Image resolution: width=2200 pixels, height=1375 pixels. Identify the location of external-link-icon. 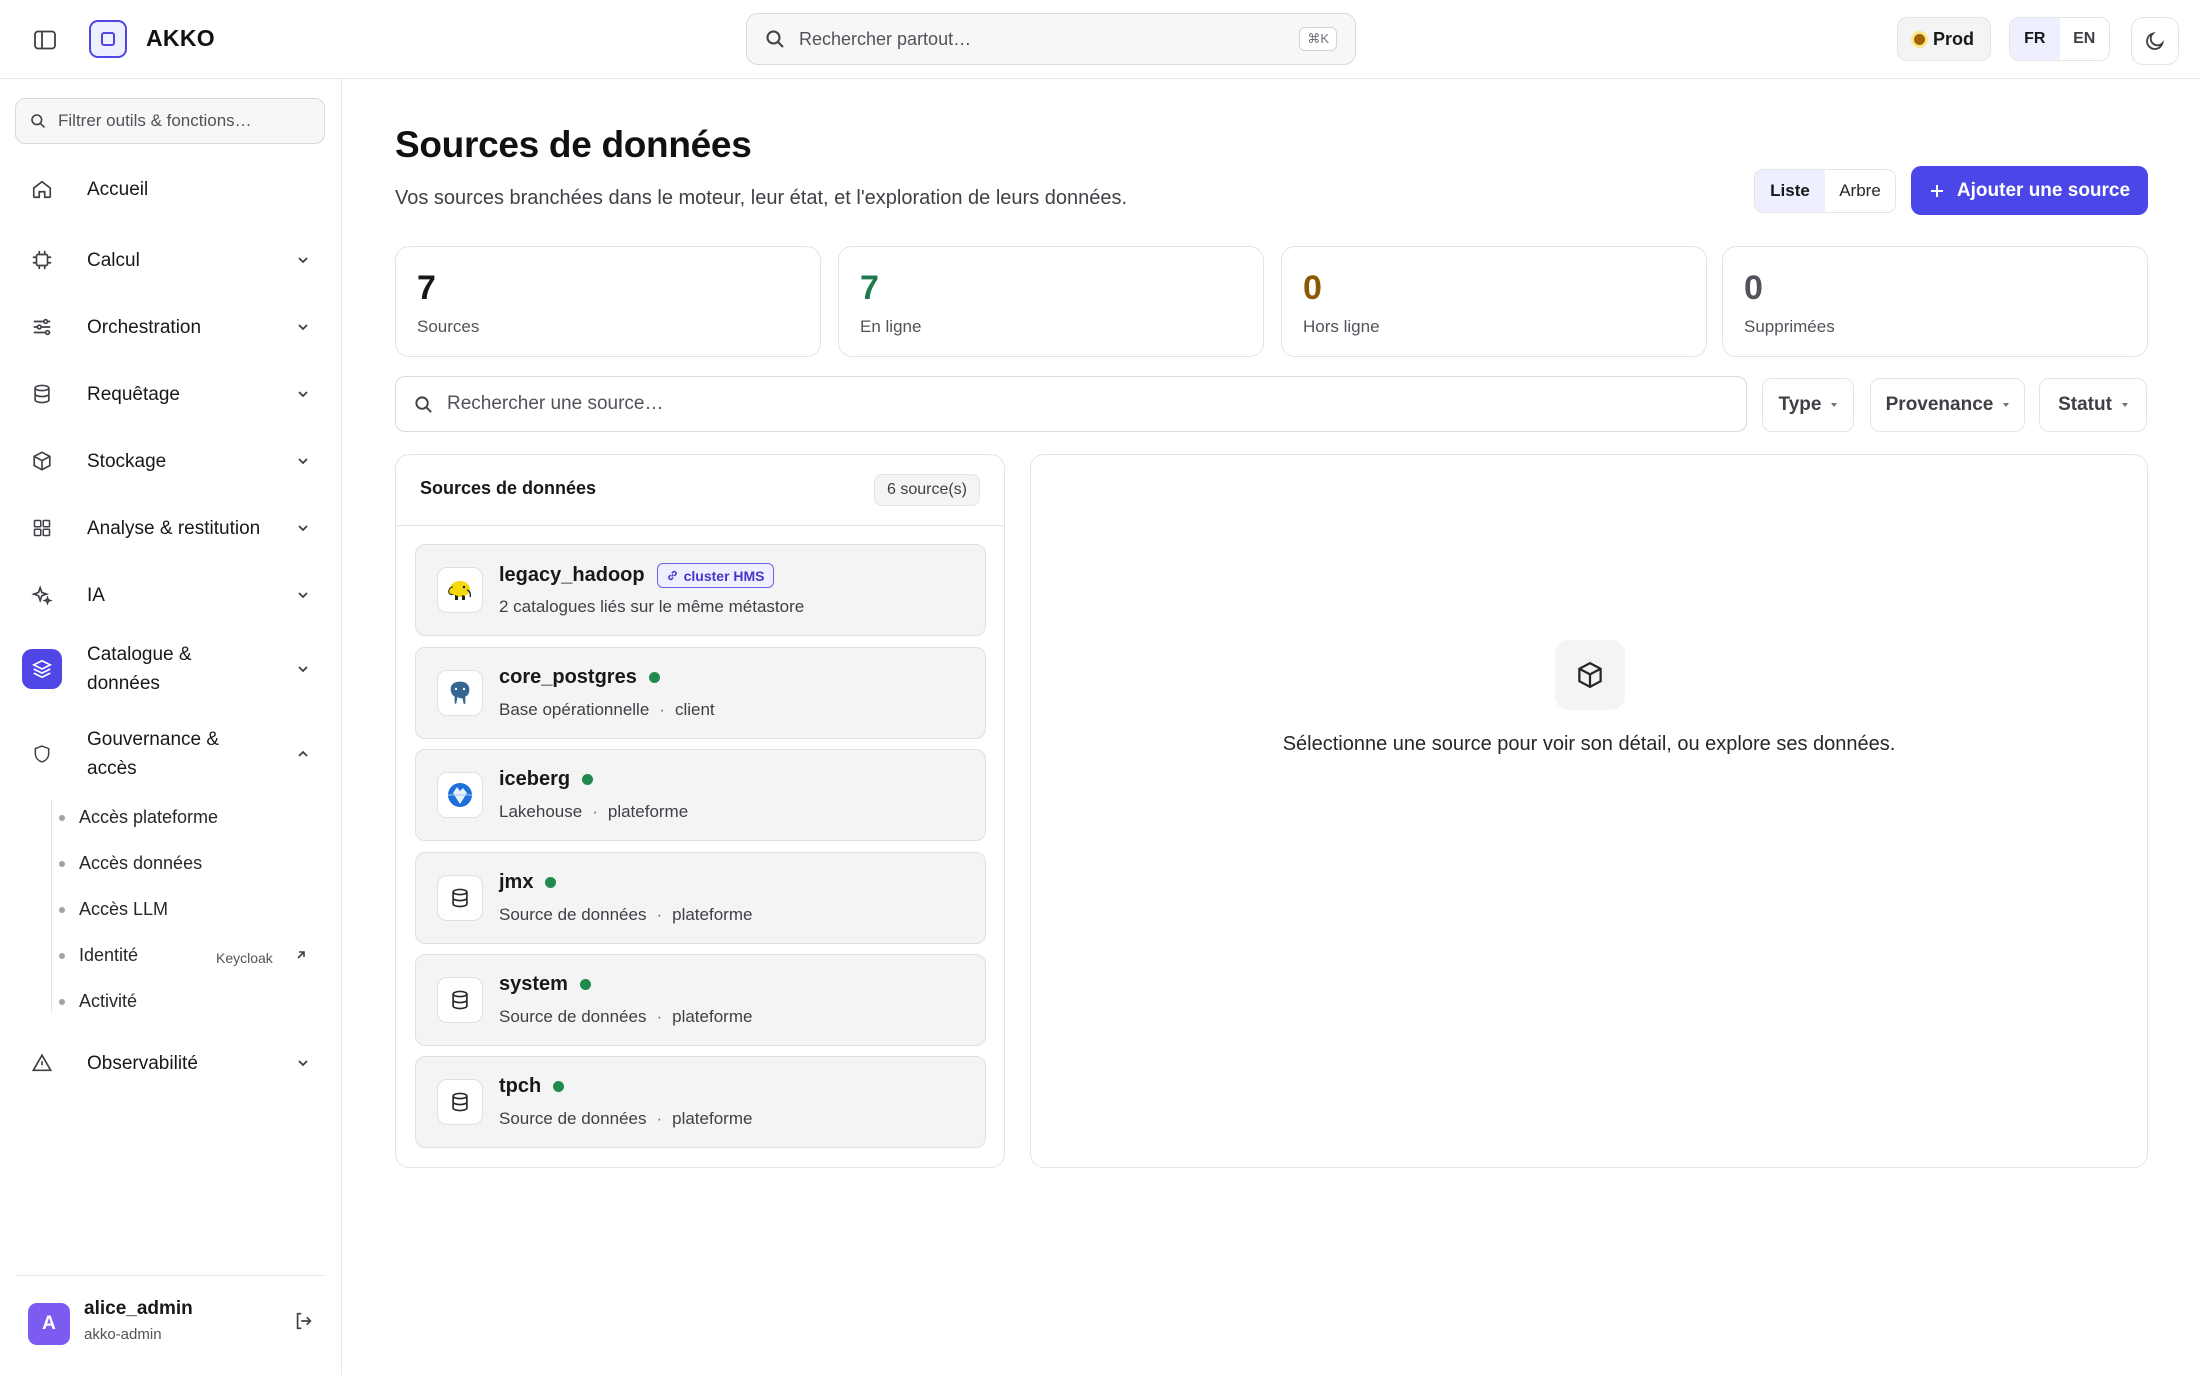
(301, 957).